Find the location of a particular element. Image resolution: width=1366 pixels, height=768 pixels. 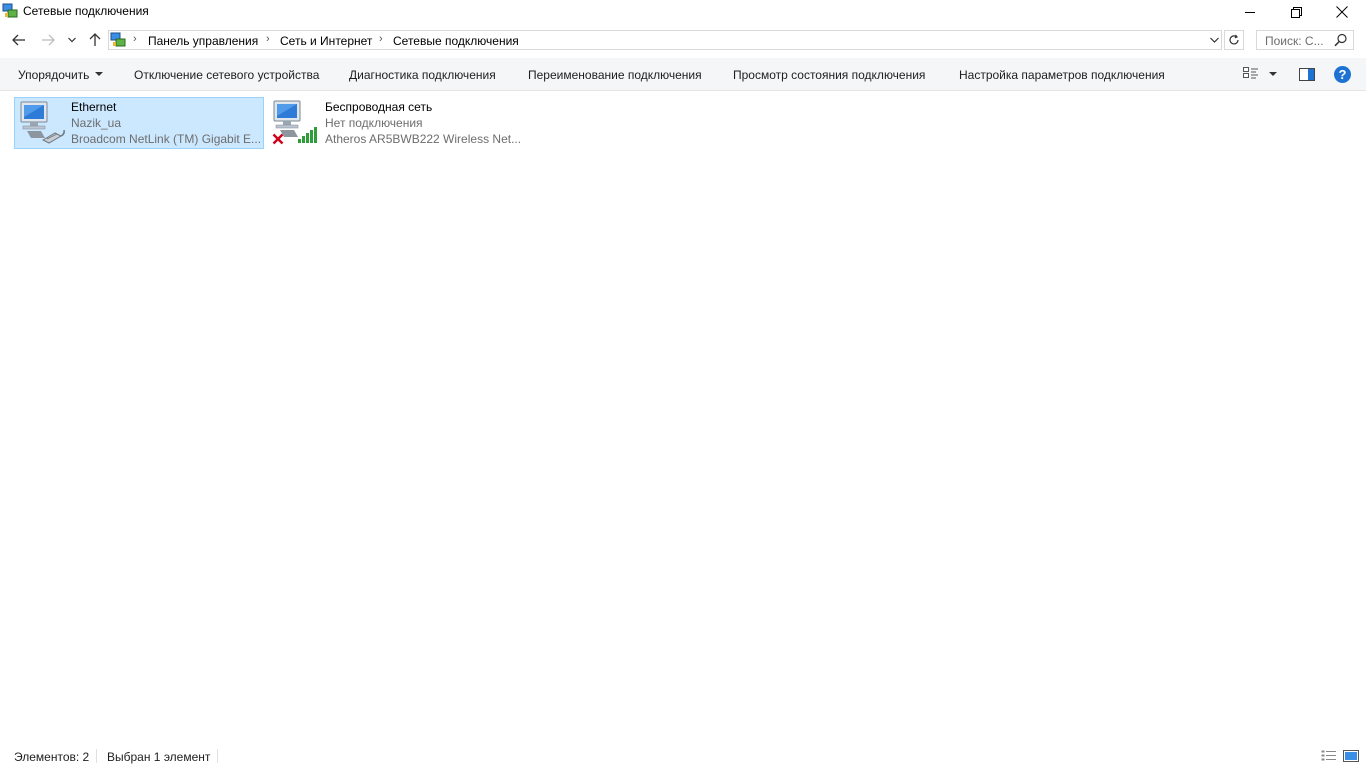

window-title: Сетевые подключения is located at coordinates (86, 11).